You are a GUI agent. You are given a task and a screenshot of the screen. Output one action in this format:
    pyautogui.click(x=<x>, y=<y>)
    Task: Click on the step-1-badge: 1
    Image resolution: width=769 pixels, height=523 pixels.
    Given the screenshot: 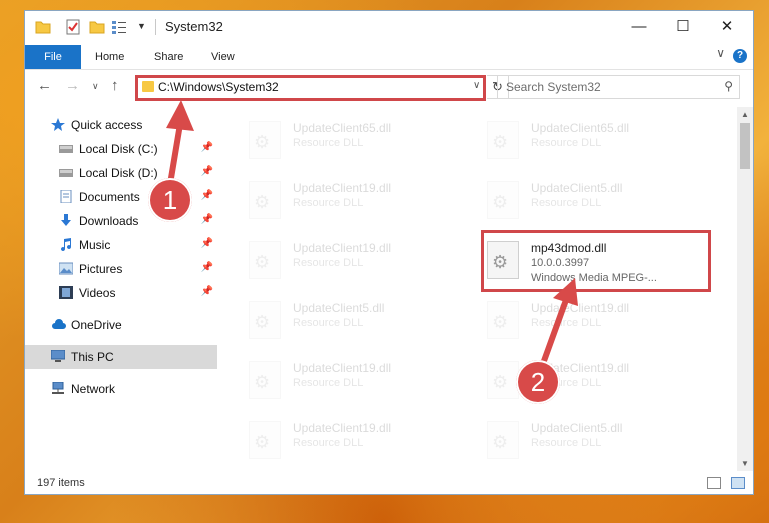 What is the action you would take?
    pyautogui.click(x=170, y=200)
    